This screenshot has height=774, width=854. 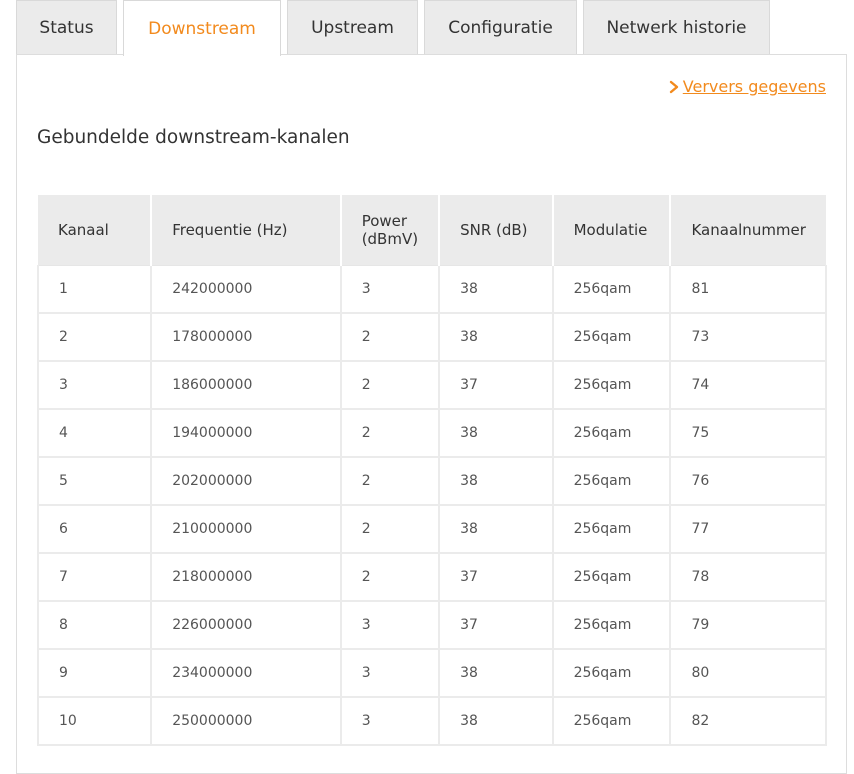 What do you see at coordinates (246, 625) in the screenshot?
I see `cell-frequentie: 226000000` at bounding box center [246, 625].